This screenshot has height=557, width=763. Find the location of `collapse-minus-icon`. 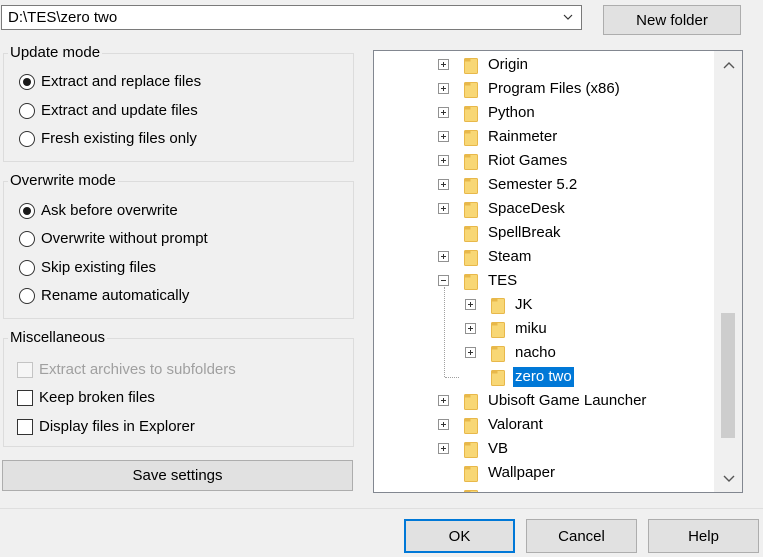

collapse-minus-icon is located at coordinates (443, 280).